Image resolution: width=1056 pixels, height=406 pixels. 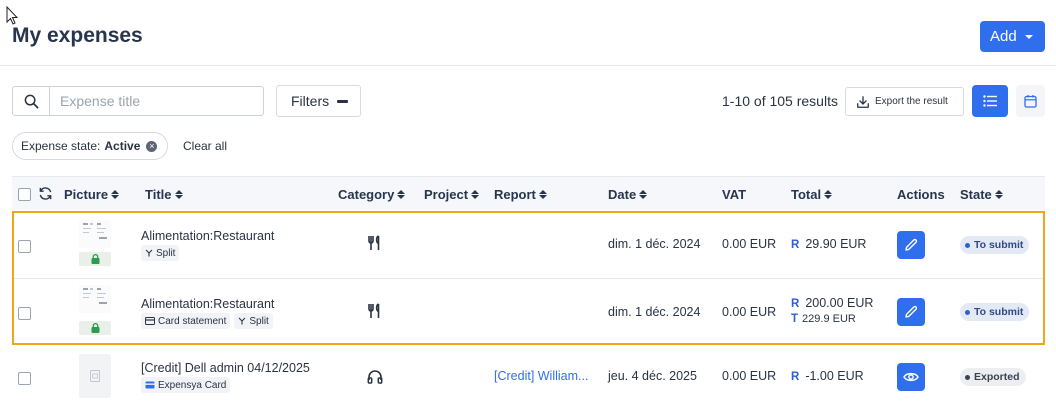 I want to click on filters-button-label: Filters, so click(x=310, y=101).